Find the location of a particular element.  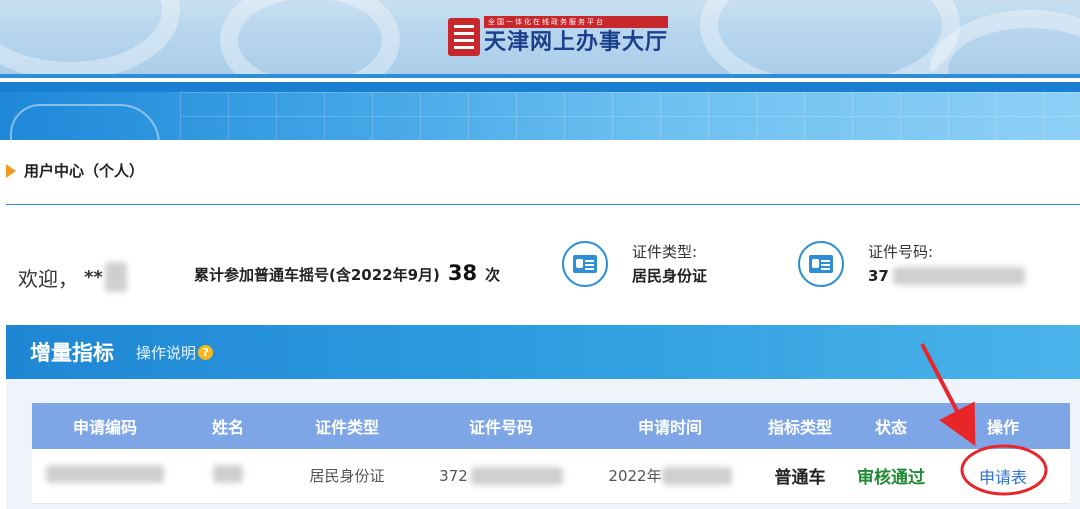

panel-title: 增量指标 is located at coordinates (72, 353).